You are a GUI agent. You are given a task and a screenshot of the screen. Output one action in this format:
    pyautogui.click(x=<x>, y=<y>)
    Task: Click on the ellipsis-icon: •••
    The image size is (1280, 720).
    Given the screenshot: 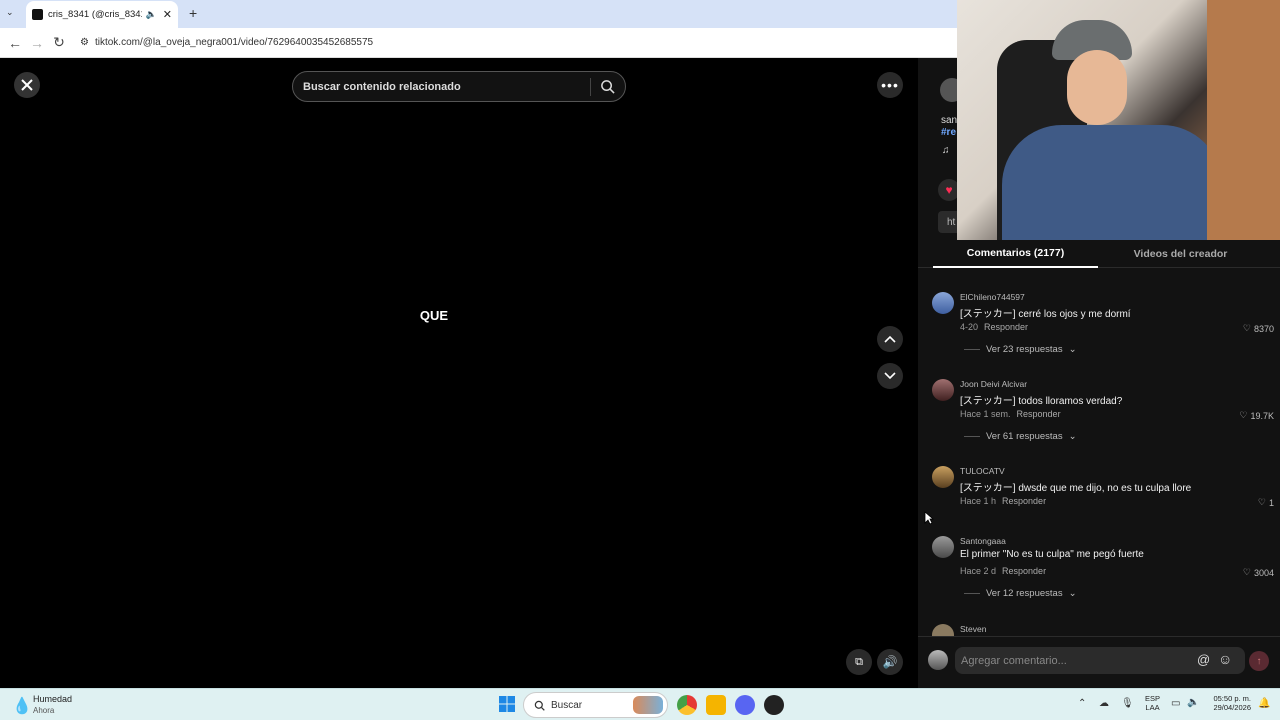 What is the action you would take?
    pyautogui.click(x=890, y=85)
    